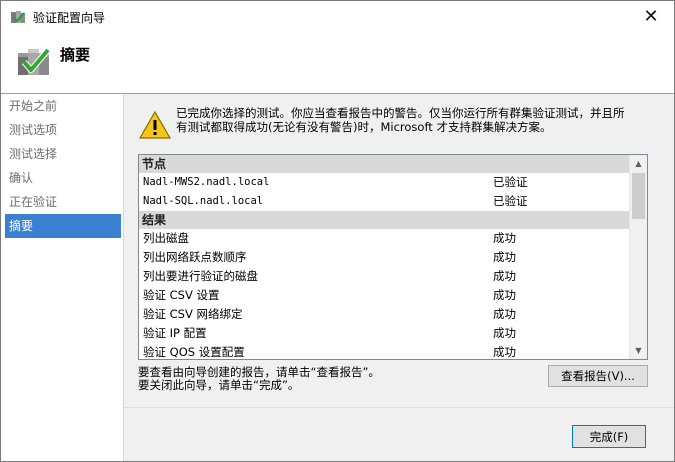 This screenshot has height=462, width=675. What do you see at coordinates (155, 125) in the screenshot?
I see `warning-icon` at bounding box center [155, 125].